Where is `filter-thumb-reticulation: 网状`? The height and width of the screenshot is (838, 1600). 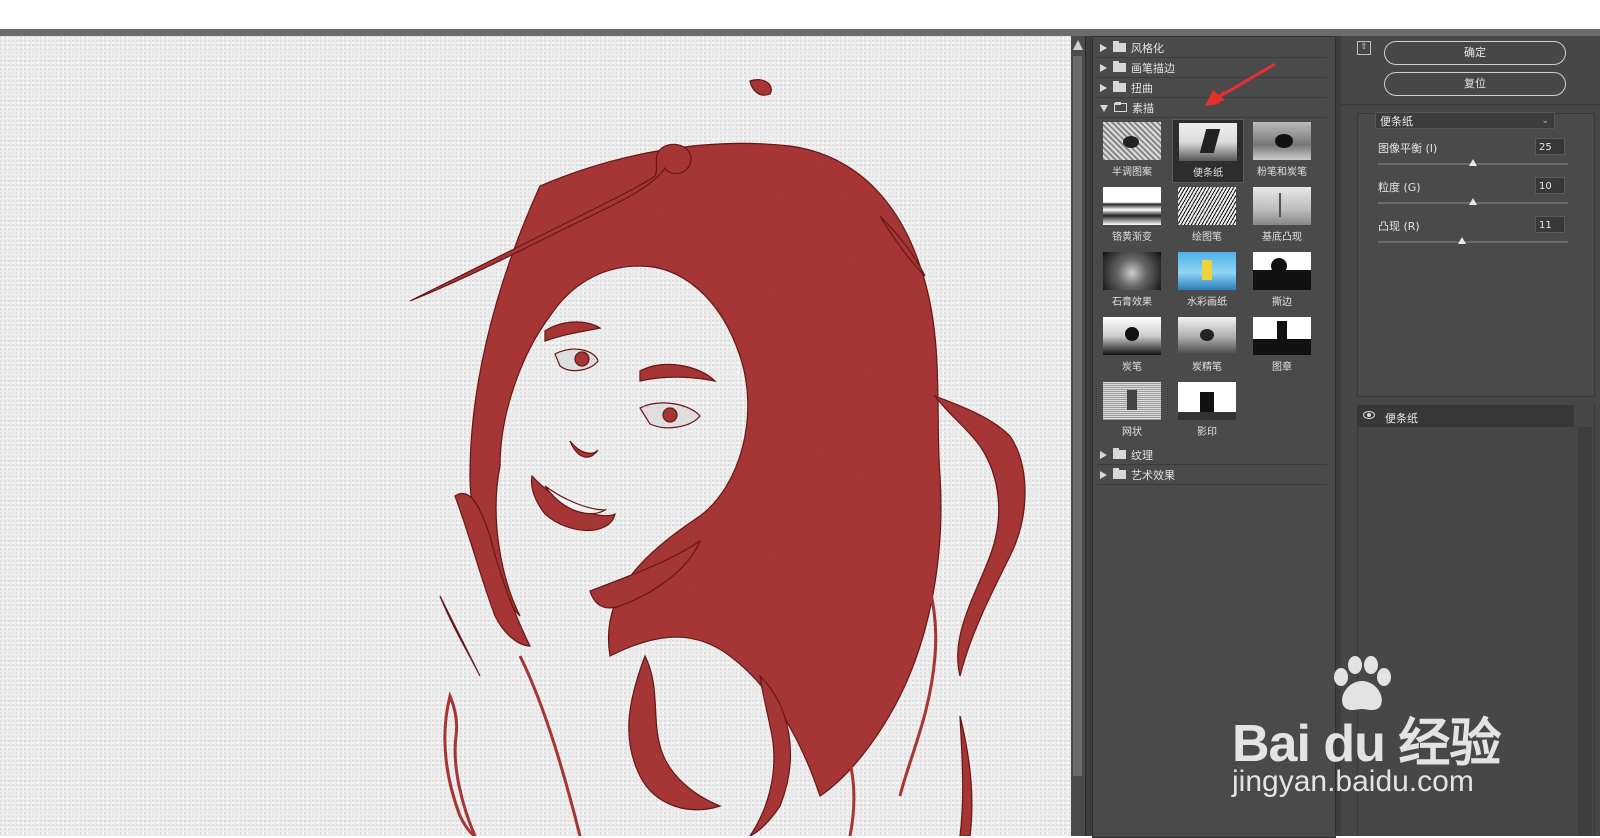 filter-thumb-reticulation: 网状 is located at coordinates (1132, 410).